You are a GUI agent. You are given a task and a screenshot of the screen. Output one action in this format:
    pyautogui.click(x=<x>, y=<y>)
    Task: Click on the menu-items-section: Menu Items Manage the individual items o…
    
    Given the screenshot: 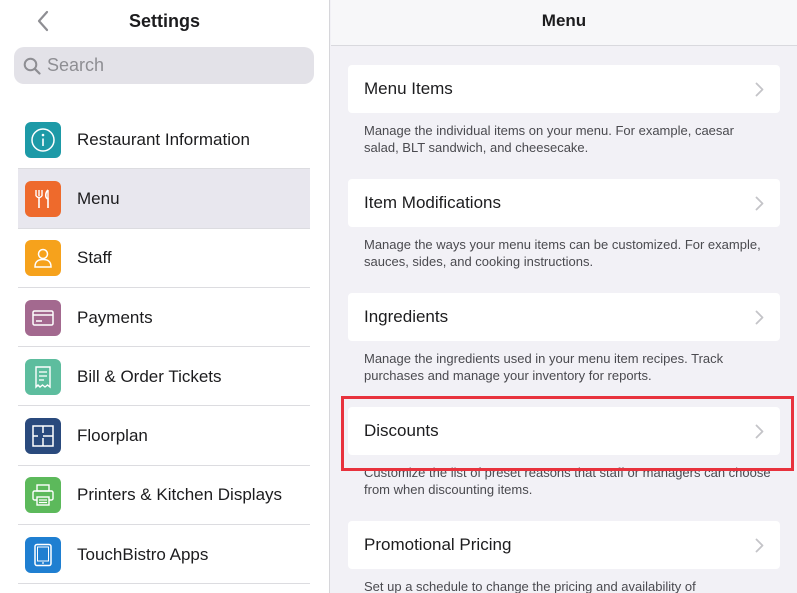 What is the action you would take?
    pyautogui.click(x=564, y=110)
    